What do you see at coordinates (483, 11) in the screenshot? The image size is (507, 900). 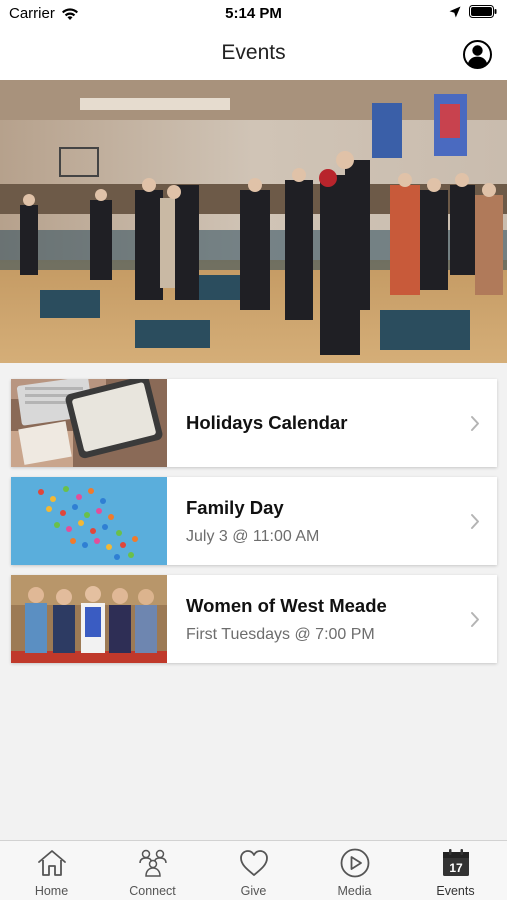 I see `battery-icon` at bounding box center [483, 11].